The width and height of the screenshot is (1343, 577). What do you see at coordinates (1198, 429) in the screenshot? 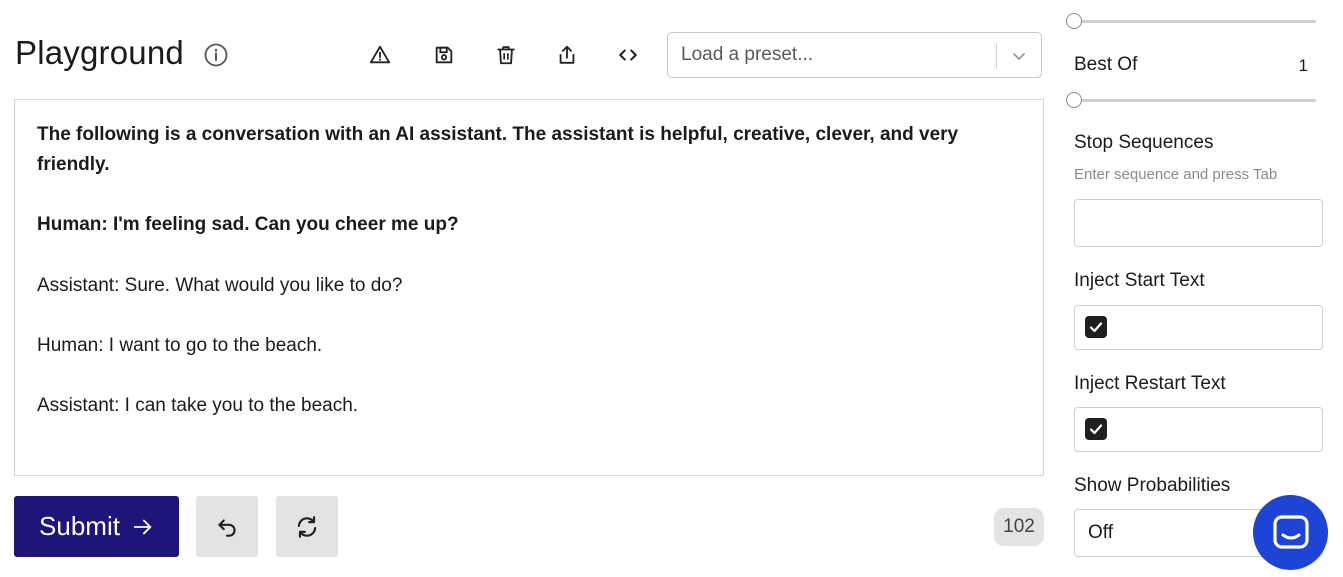
I see `inject-restart-text-field` at bounding box center [1198, 429].